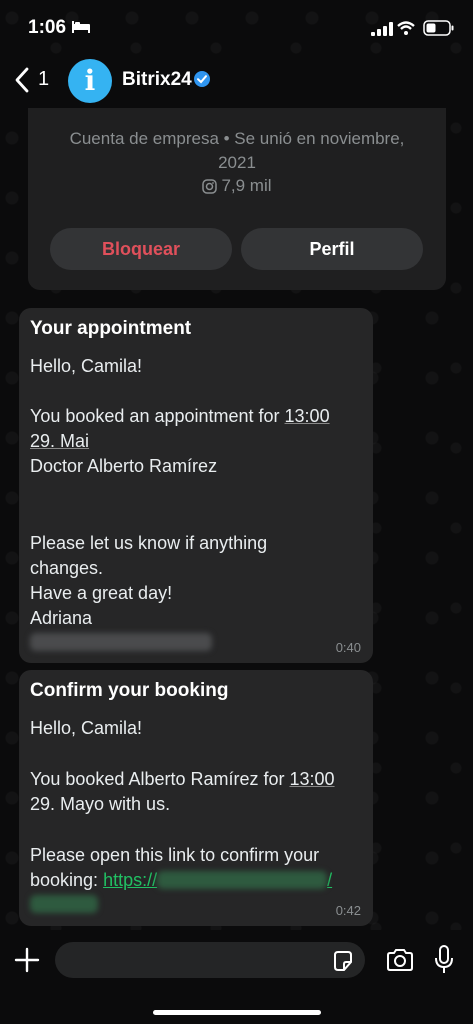  I want to click on bed-icon, so click(81, 27).